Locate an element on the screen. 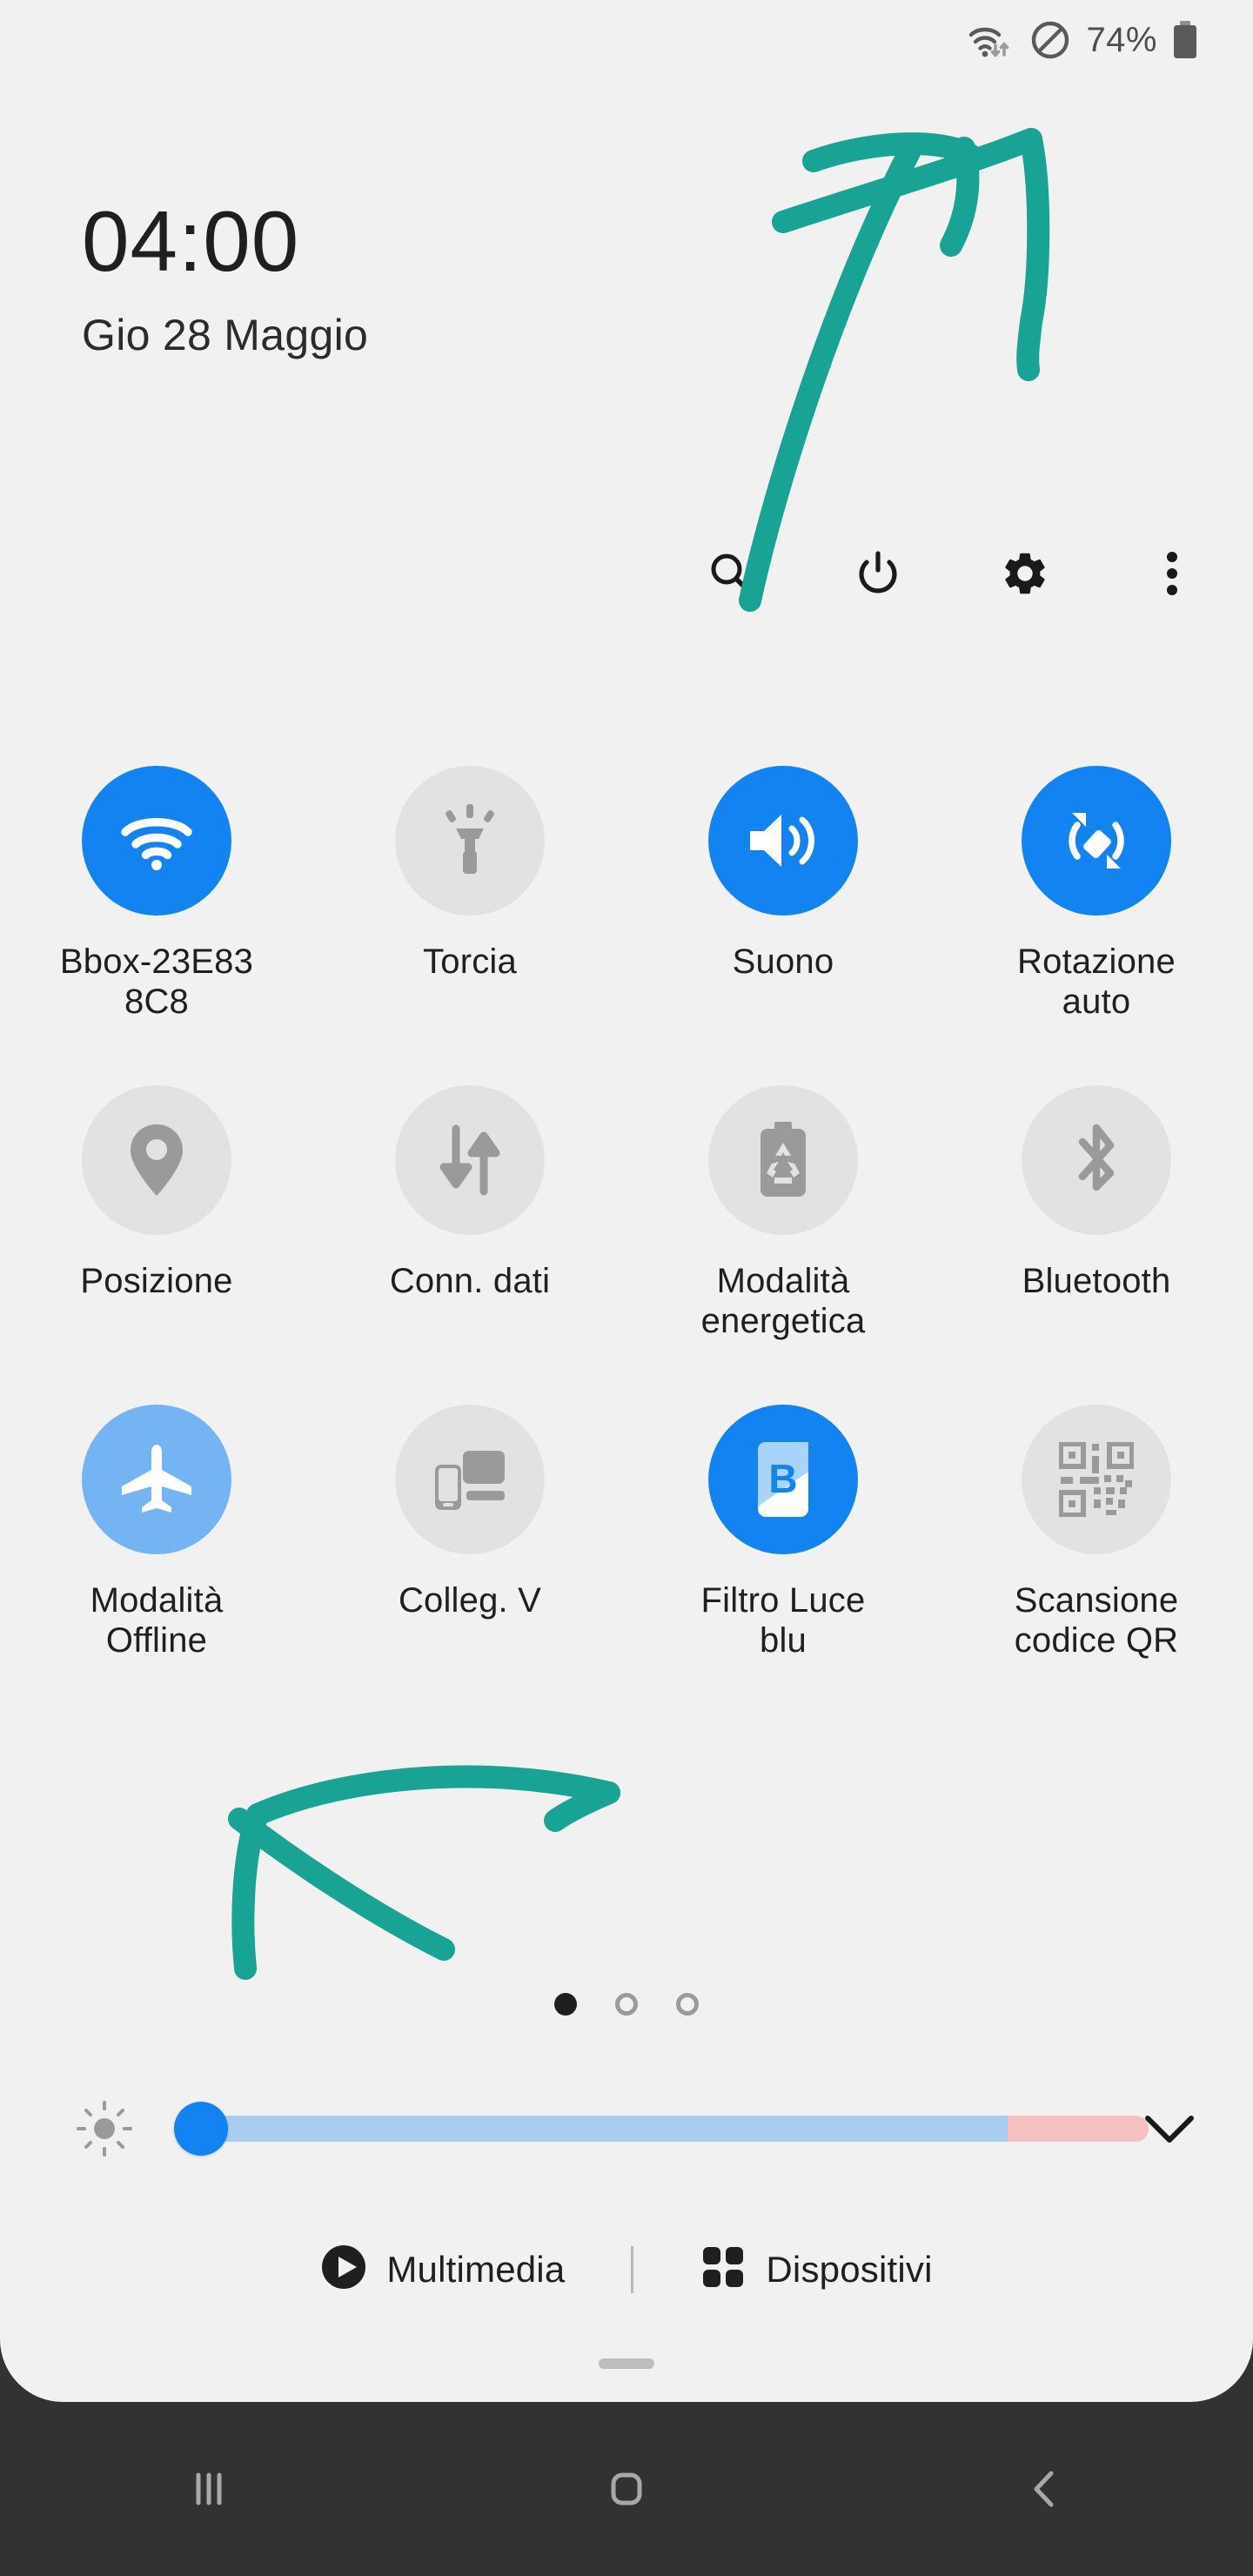 This screenshot has height=2576, width=1253. status-bar: 74% is located at coordinates (626, 40).